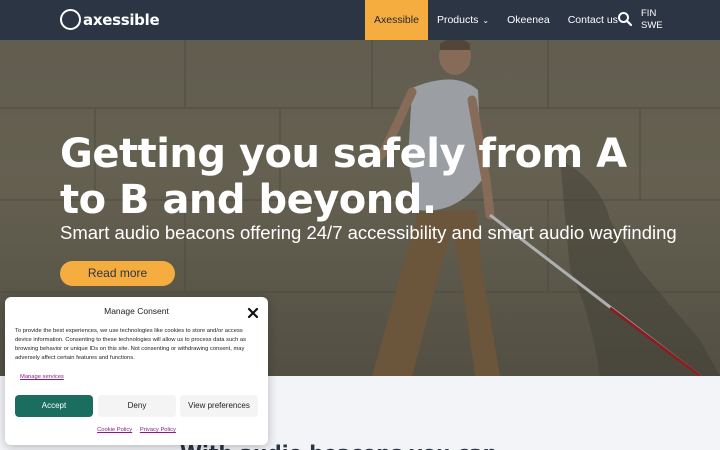 The width and height of the screenshot is (720, 450). Describe the element at coordinates (136, 311) in the screenshot. I see `consent-title: Manage Consent` at that location.